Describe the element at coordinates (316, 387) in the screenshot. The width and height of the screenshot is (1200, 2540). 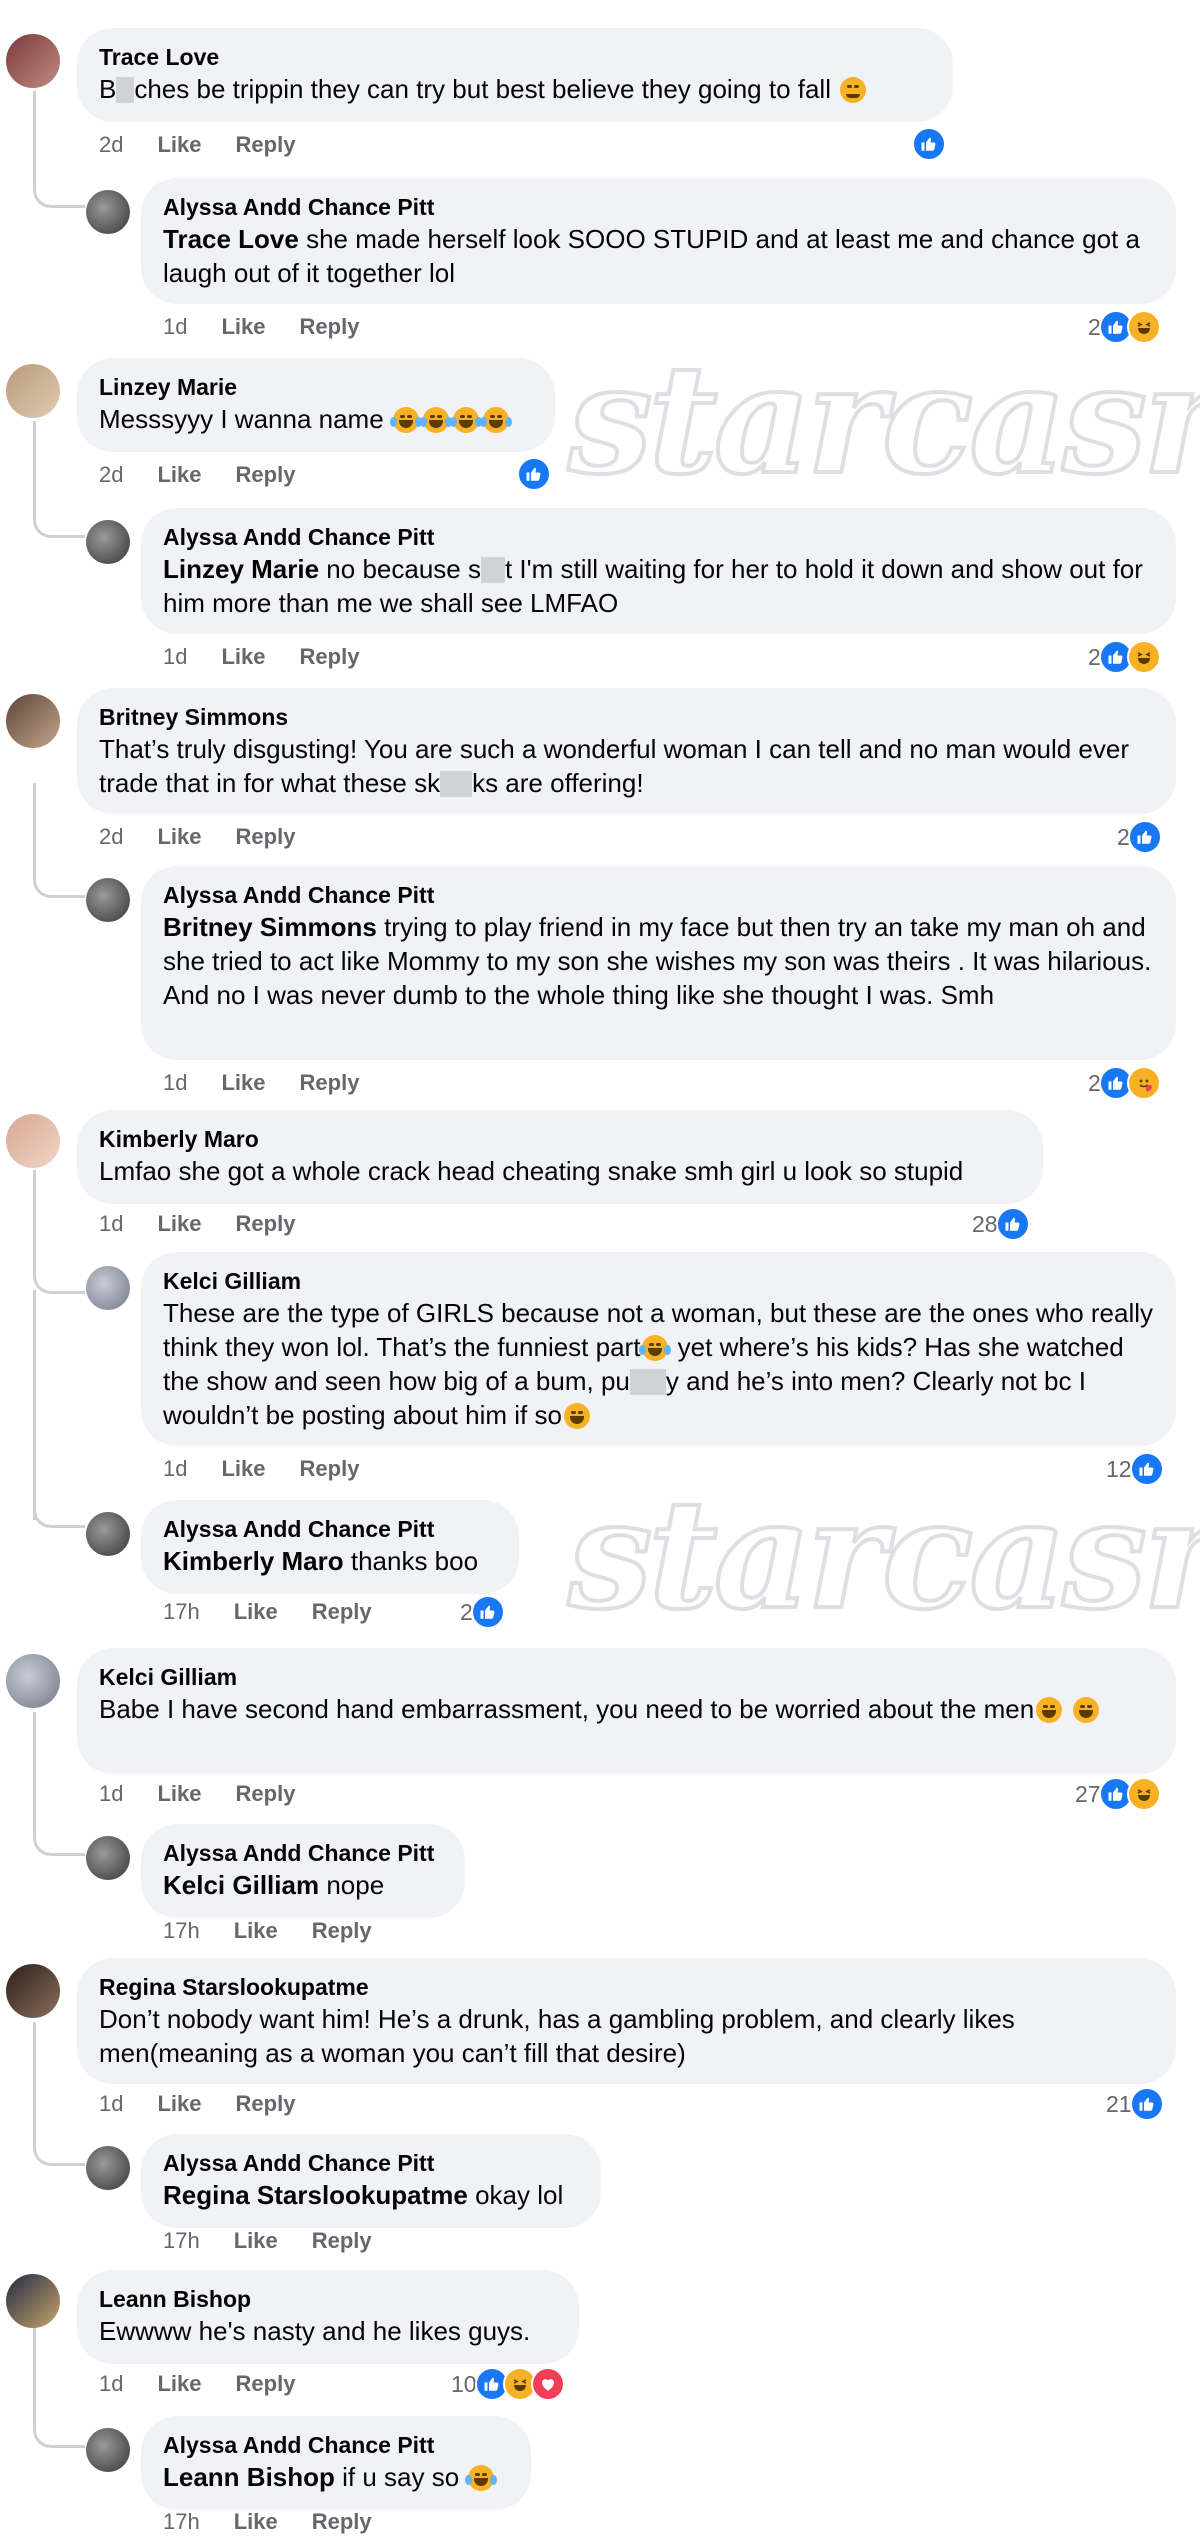
I see `commenter-name: Linzey Marie` at that location.